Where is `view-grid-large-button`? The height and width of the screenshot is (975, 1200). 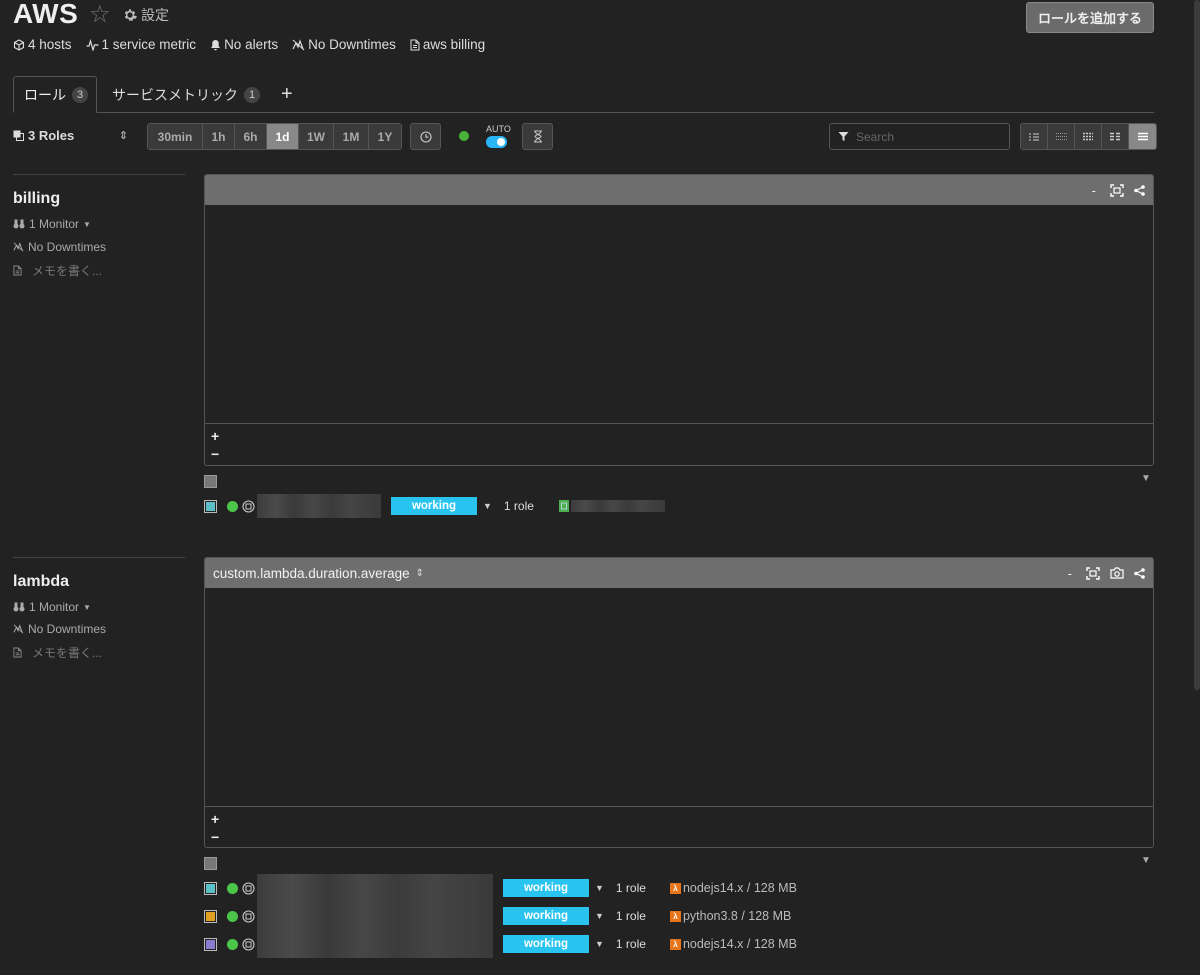
view-grid-large-button is located at coordinates (1115, 136).